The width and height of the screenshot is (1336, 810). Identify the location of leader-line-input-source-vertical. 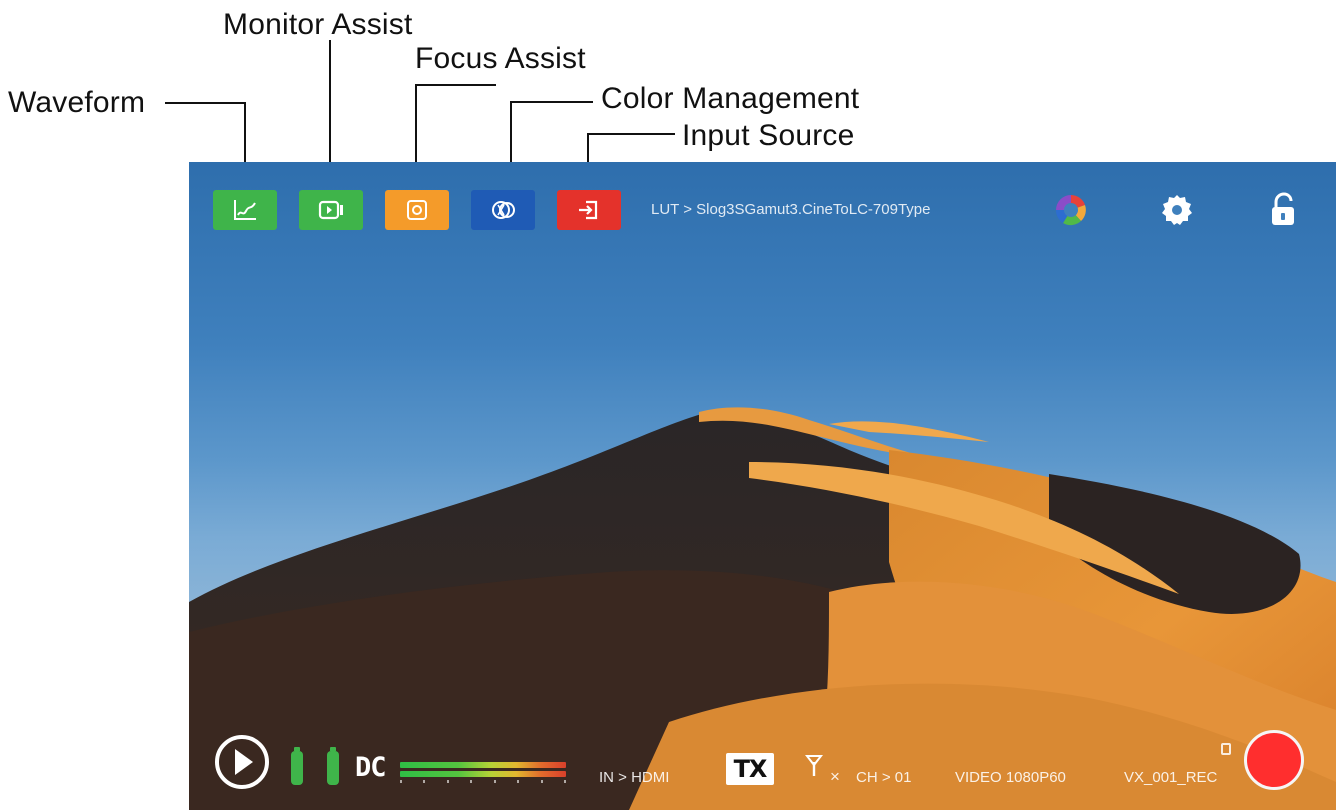
(588, 147).